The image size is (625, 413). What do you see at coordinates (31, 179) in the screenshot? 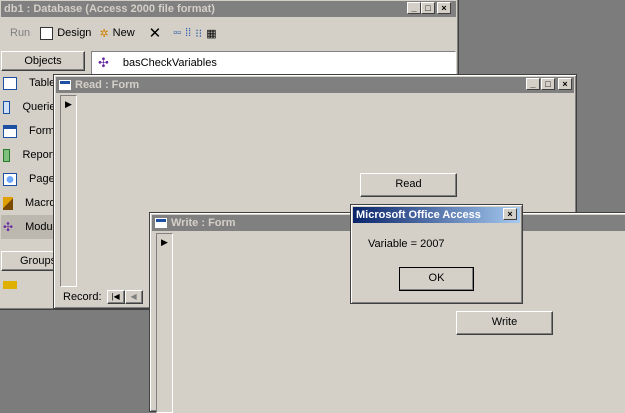
I see `objects-item-pages: Pages` at bounding box center [31, 179].